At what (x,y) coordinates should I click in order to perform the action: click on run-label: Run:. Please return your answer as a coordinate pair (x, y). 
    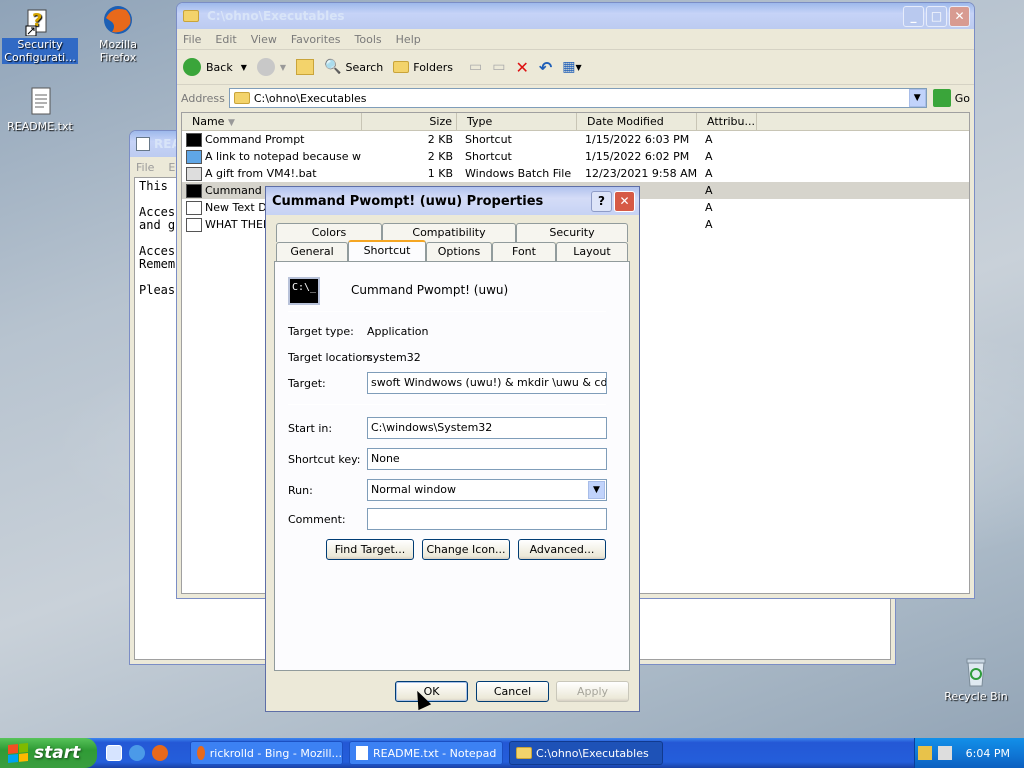
    Looking at the image, I should click on (300, 490).